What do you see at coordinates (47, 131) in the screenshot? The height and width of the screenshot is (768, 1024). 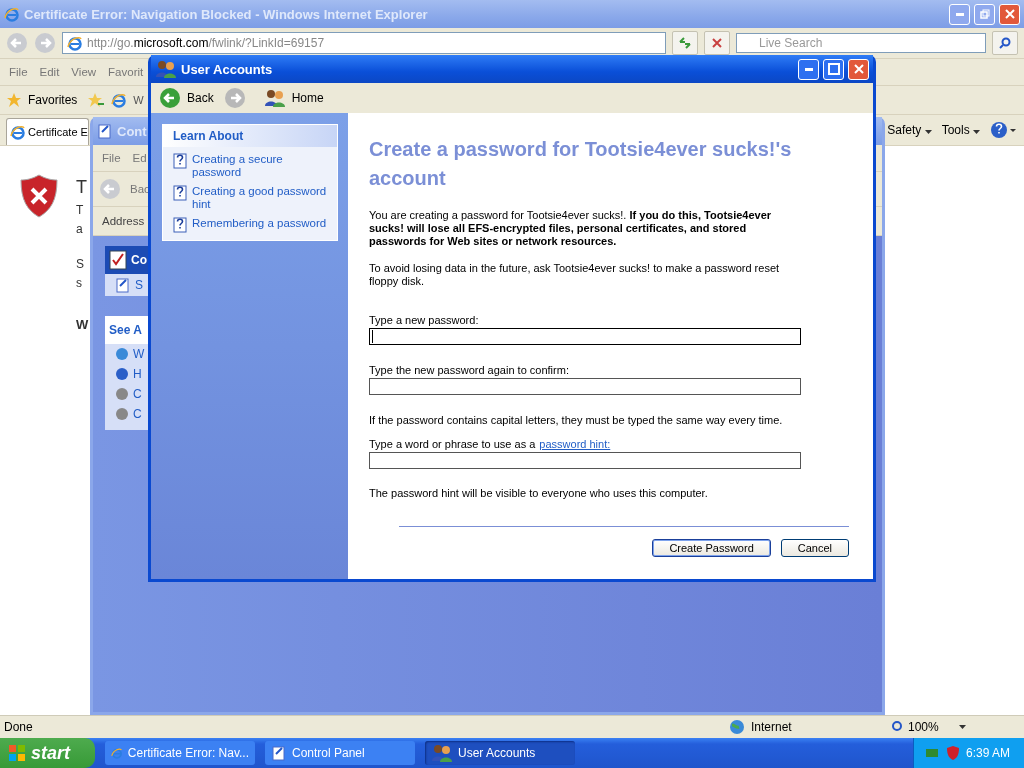 I see `browser-tab: Certificate E` at bounding box center [47, 131].